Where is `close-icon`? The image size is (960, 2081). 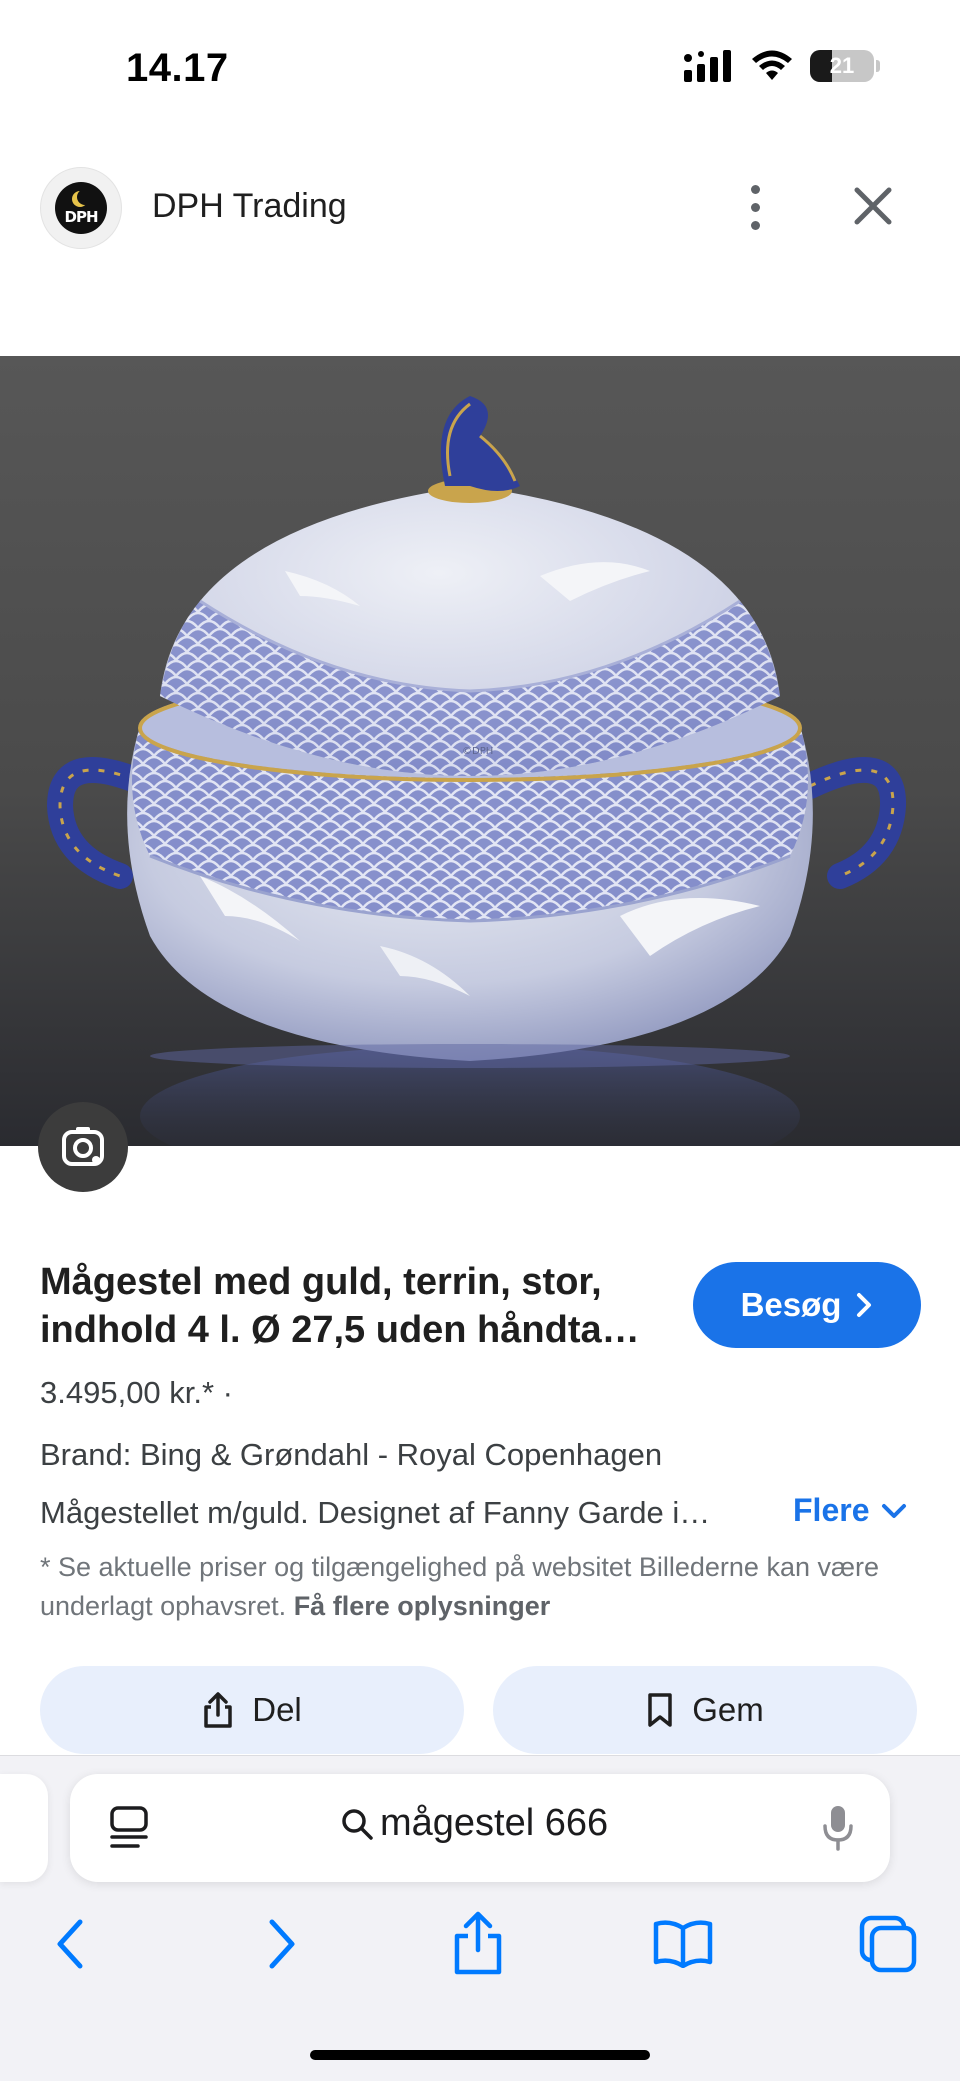 close-icon is located at coordinates (873, 206).